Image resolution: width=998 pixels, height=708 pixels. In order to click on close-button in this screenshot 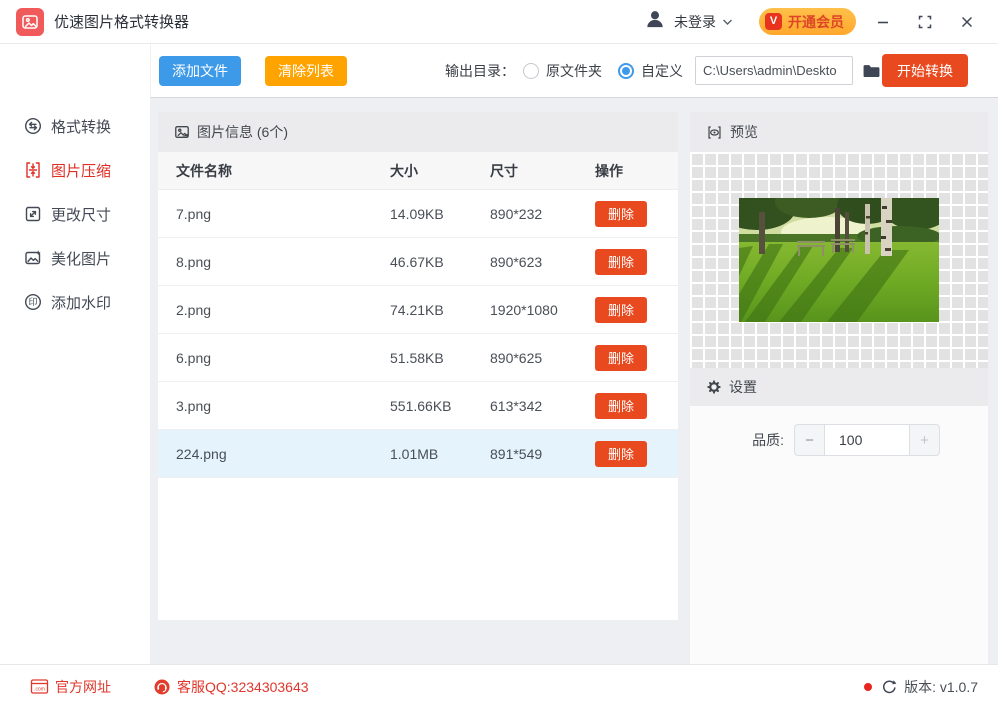, I will do `click(967, 22)`.